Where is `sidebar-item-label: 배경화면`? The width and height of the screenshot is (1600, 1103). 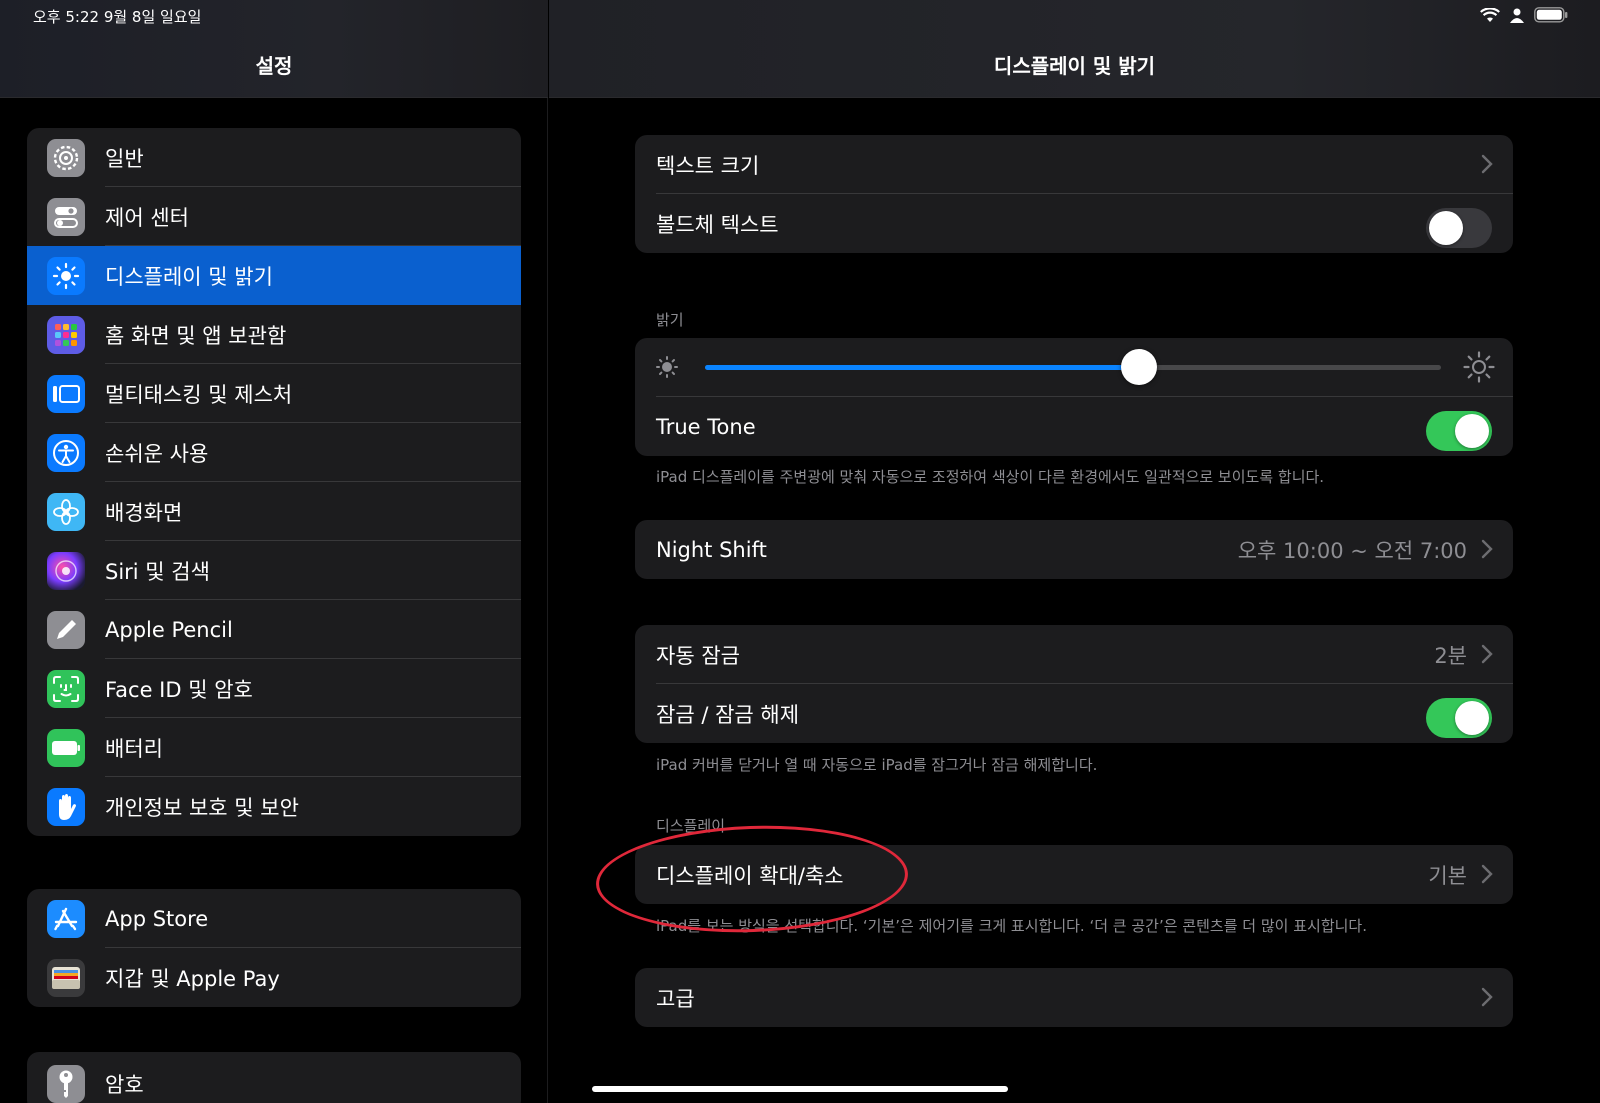 sidebar-item-label: 배경화면 is located at coordinates (144, 512).